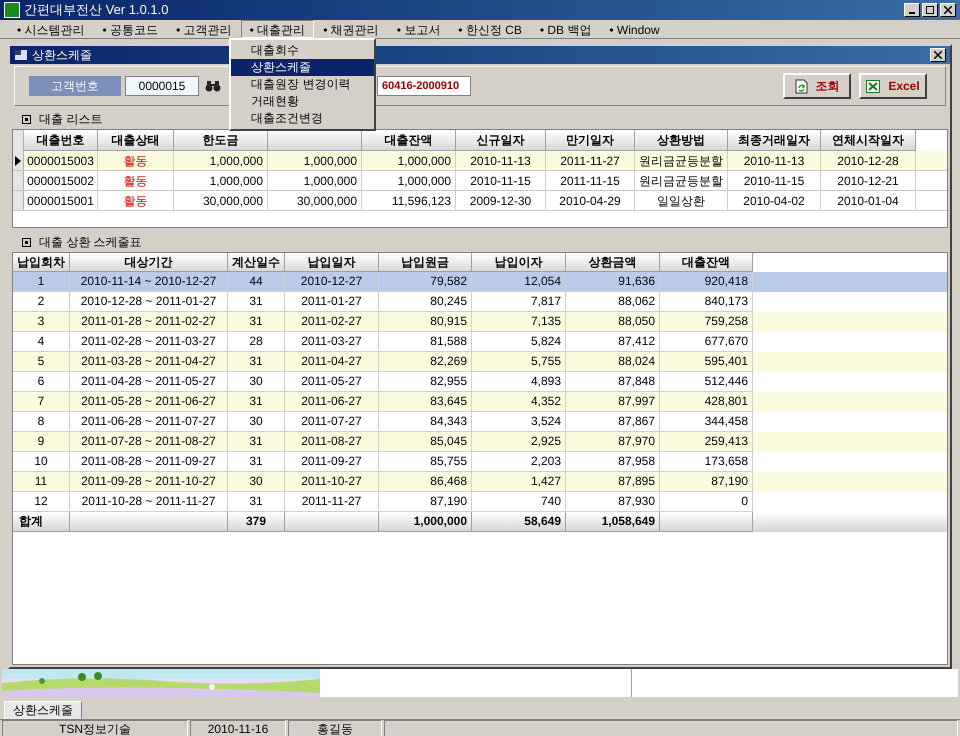 The height and width of the screenshot is (736, 960). What do you see at coordinates (302, 67) in the screenshot?
I see `menu-option: 상환스케줄` at bounding box center [302, 67].